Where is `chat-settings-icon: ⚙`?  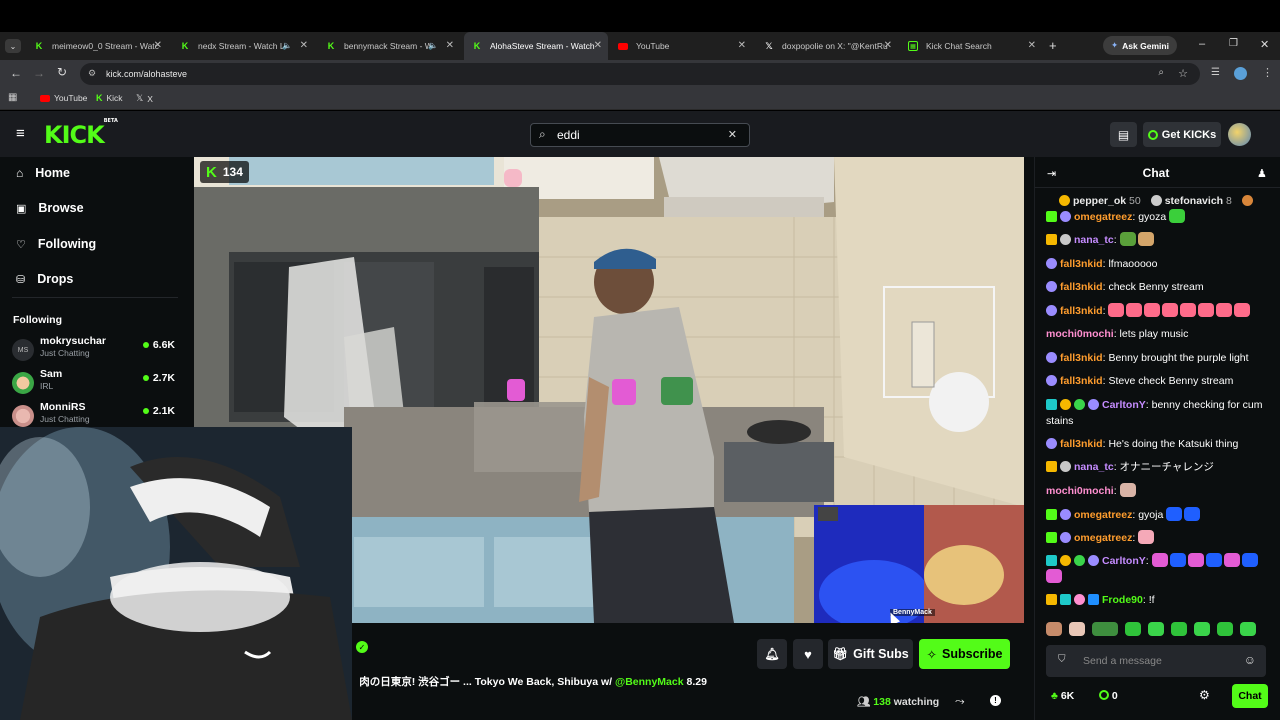 chat-settings-icon: ⚙ is located at coordinates (1204, 695).